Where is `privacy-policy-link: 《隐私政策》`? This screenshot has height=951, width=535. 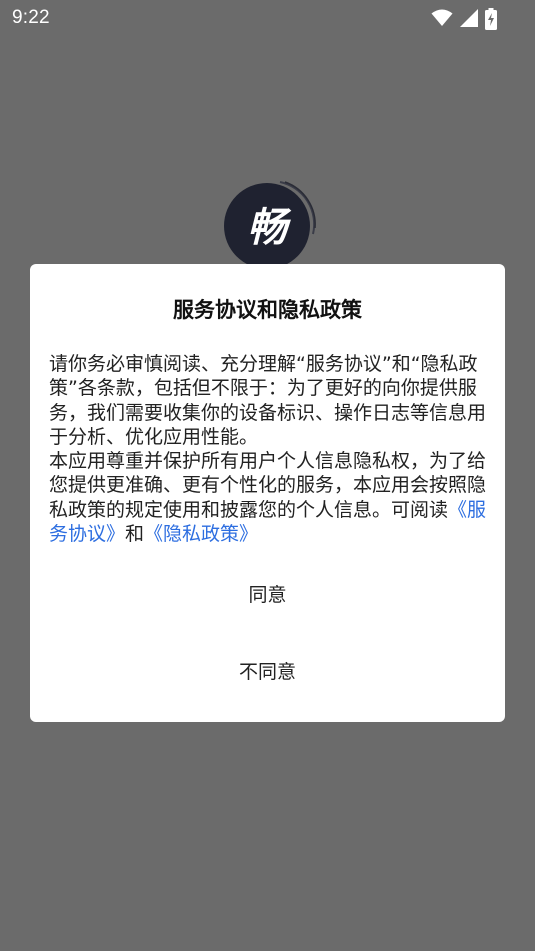 privacy-policy-link: 《隐私政策》 is located at coordinates (201, 534).